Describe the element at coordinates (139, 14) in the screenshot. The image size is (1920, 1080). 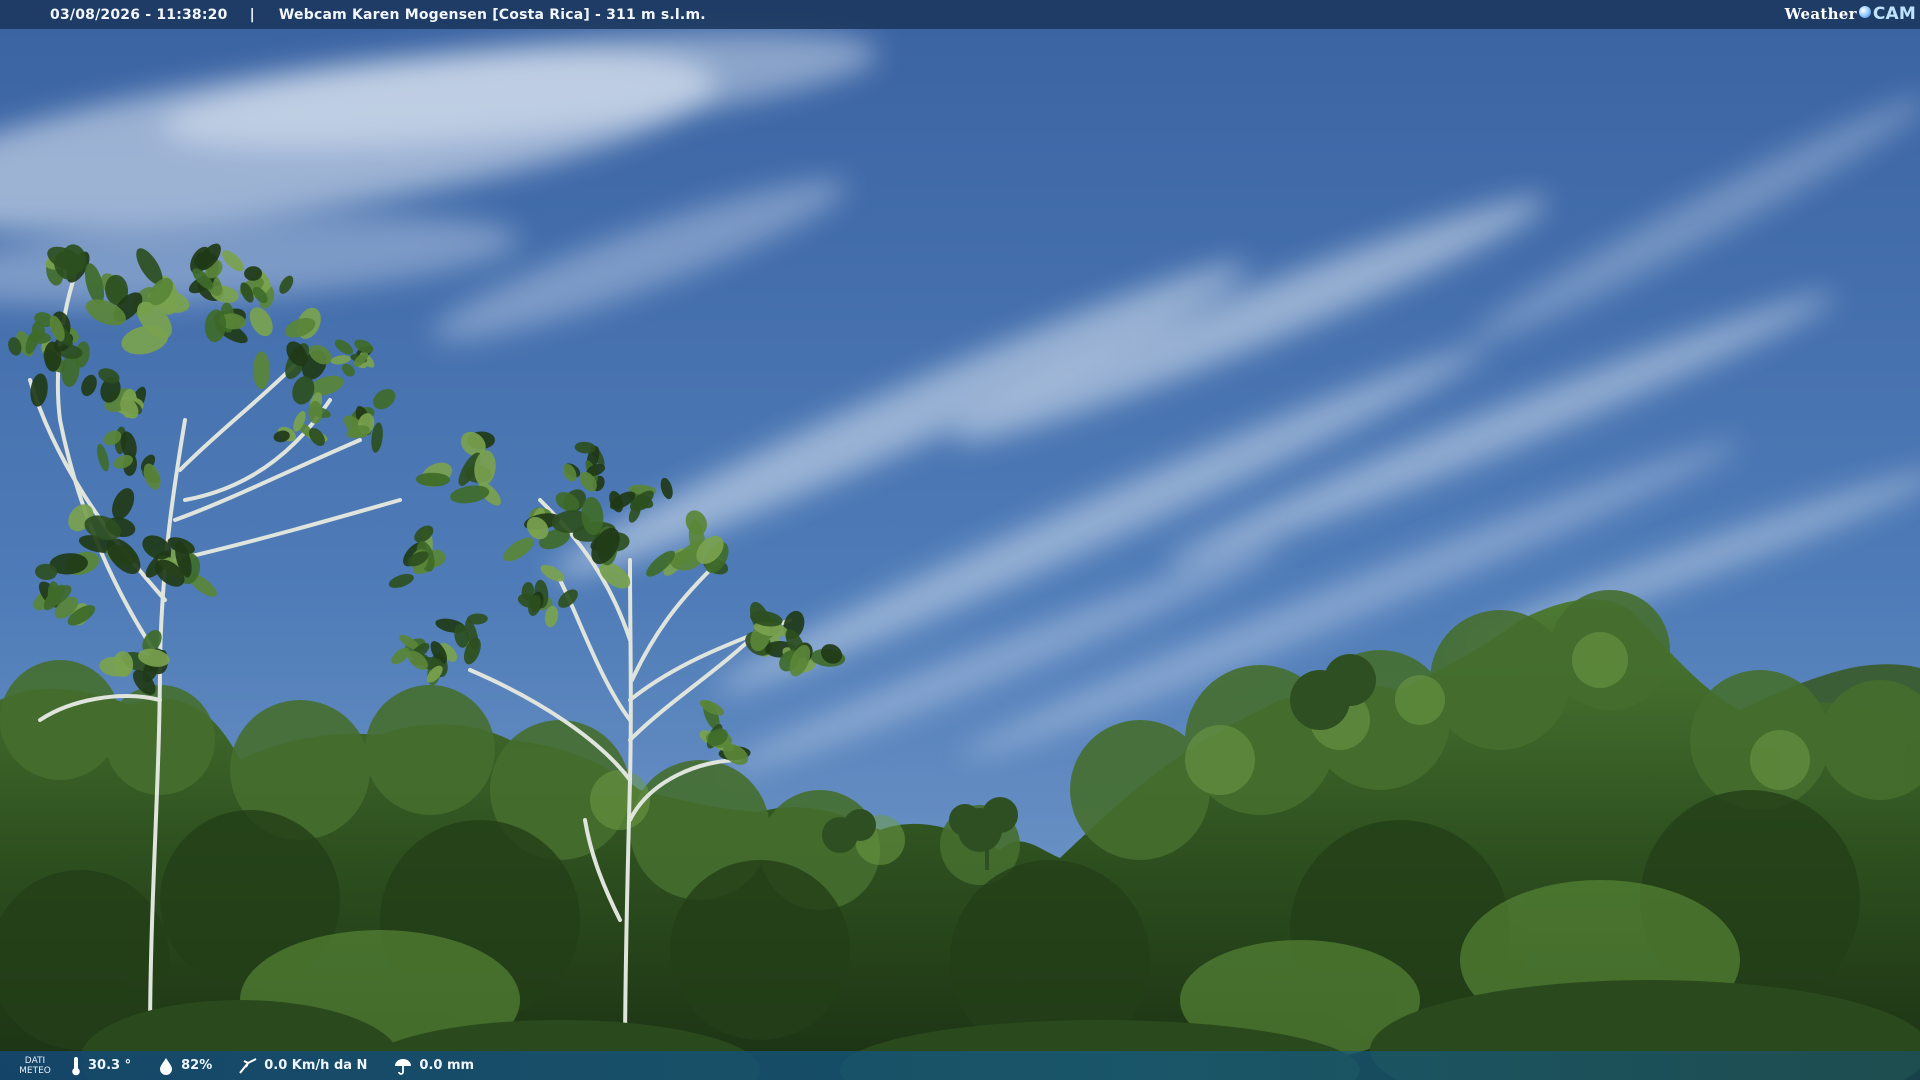
I see `datetime: 03/08/2026 - 11:38:20` at that location.